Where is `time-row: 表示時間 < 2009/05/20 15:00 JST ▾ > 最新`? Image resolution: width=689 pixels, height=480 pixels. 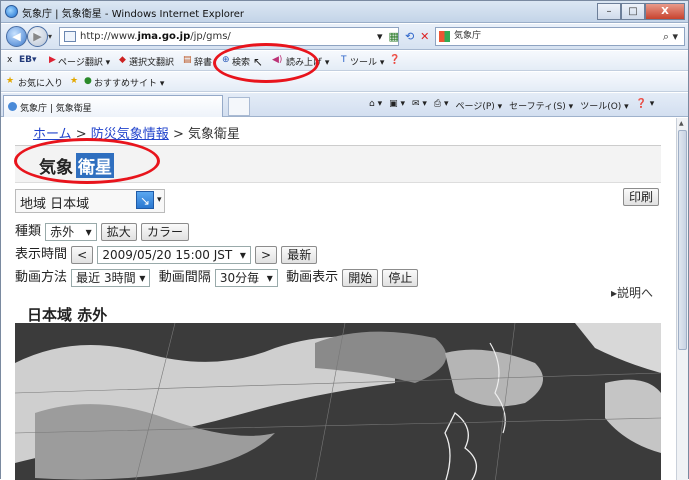
time-row: 表示時間 < 2009/05/20 15:00 JST ▾ > 最新 is located at coordinates (166, 253).